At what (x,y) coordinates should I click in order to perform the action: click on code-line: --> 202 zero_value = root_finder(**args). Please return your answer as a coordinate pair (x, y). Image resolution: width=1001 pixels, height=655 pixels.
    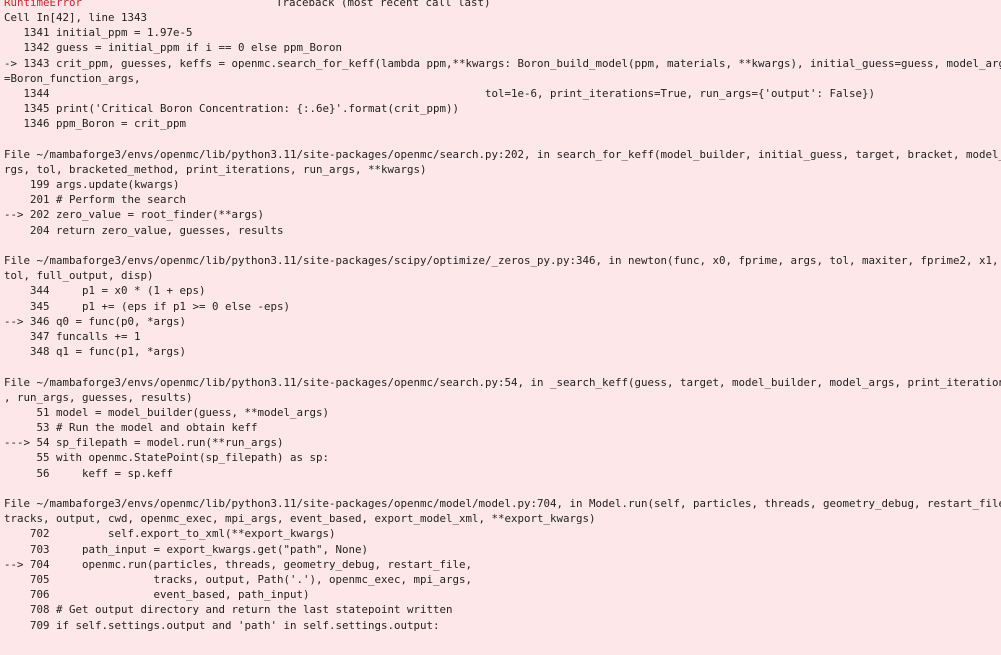
    Looking at the image, I should click on (134, 215).